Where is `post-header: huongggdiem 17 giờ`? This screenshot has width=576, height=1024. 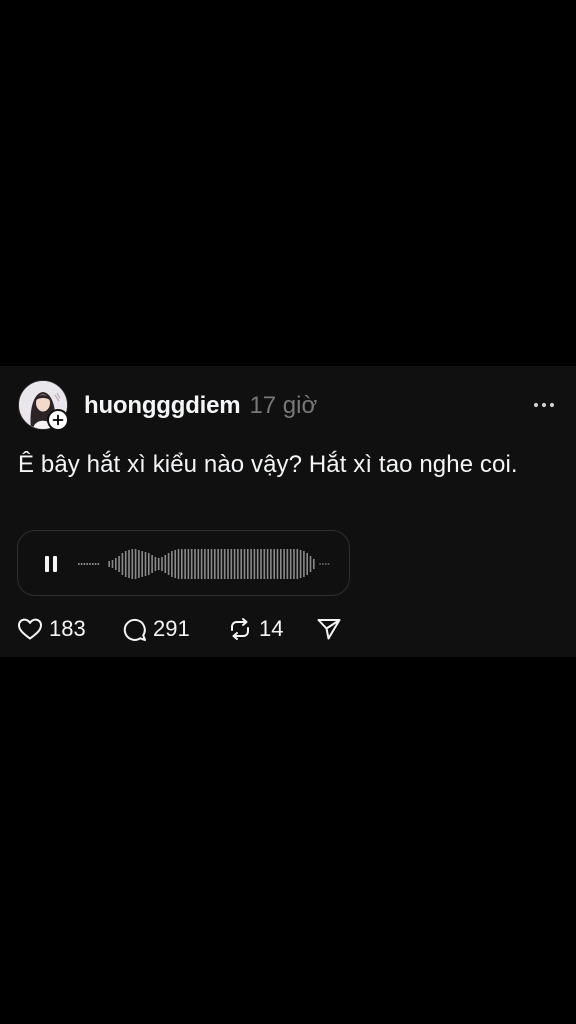 post-header: huongggdiem 17 giờ is located at coordinates (200, 407).